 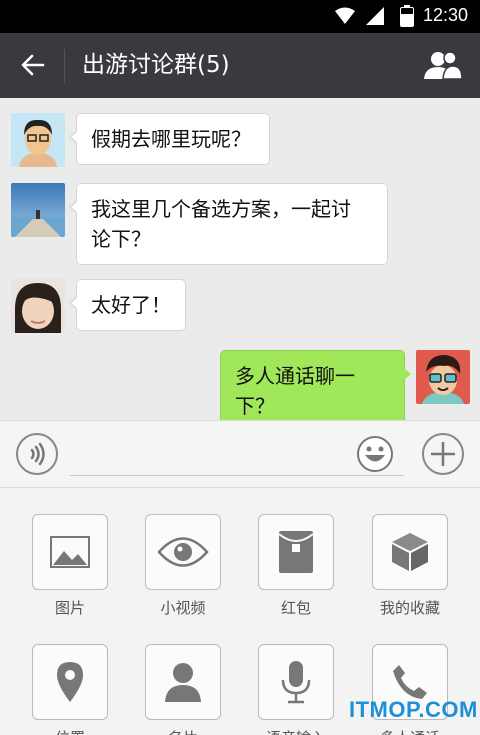 I want to click on voice-mode-button, so click(x=37, y=454).